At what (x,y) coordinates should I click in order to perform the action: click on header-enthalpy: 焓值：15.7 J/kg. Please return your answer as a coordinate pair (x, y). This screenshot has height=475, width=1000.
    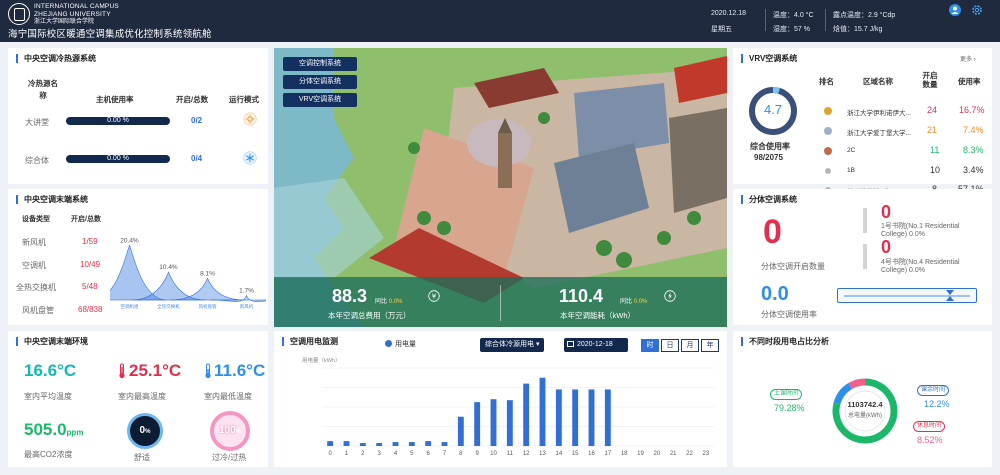
    Looking at the image, I should click on (858, 29).